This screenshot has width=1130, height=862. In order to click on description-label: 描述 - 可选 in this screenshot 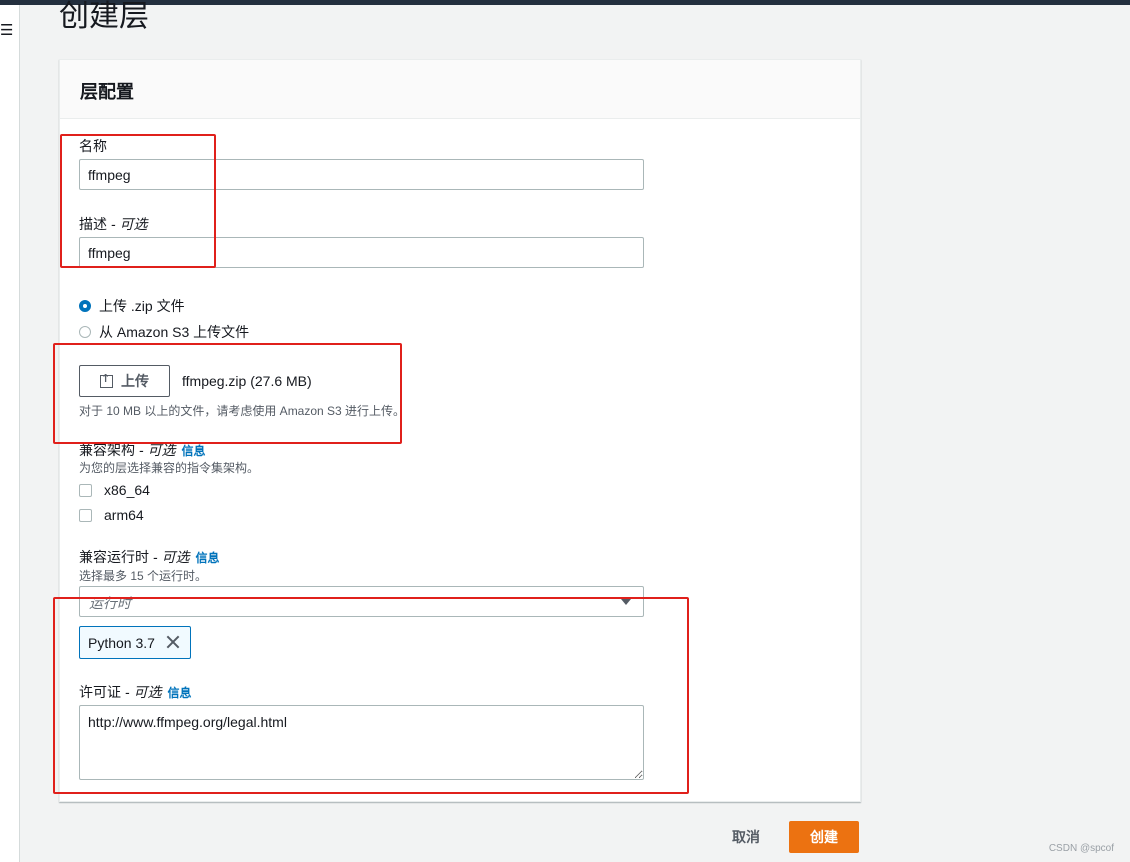, I will do `click(113, 224)`.